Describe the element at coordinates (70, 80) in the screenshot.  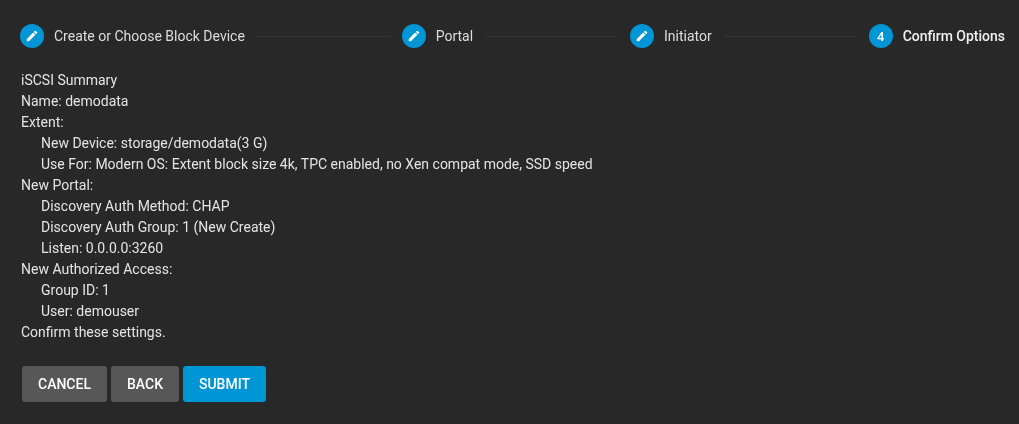
I see `summary-line: iSCSI Summary` at that location.